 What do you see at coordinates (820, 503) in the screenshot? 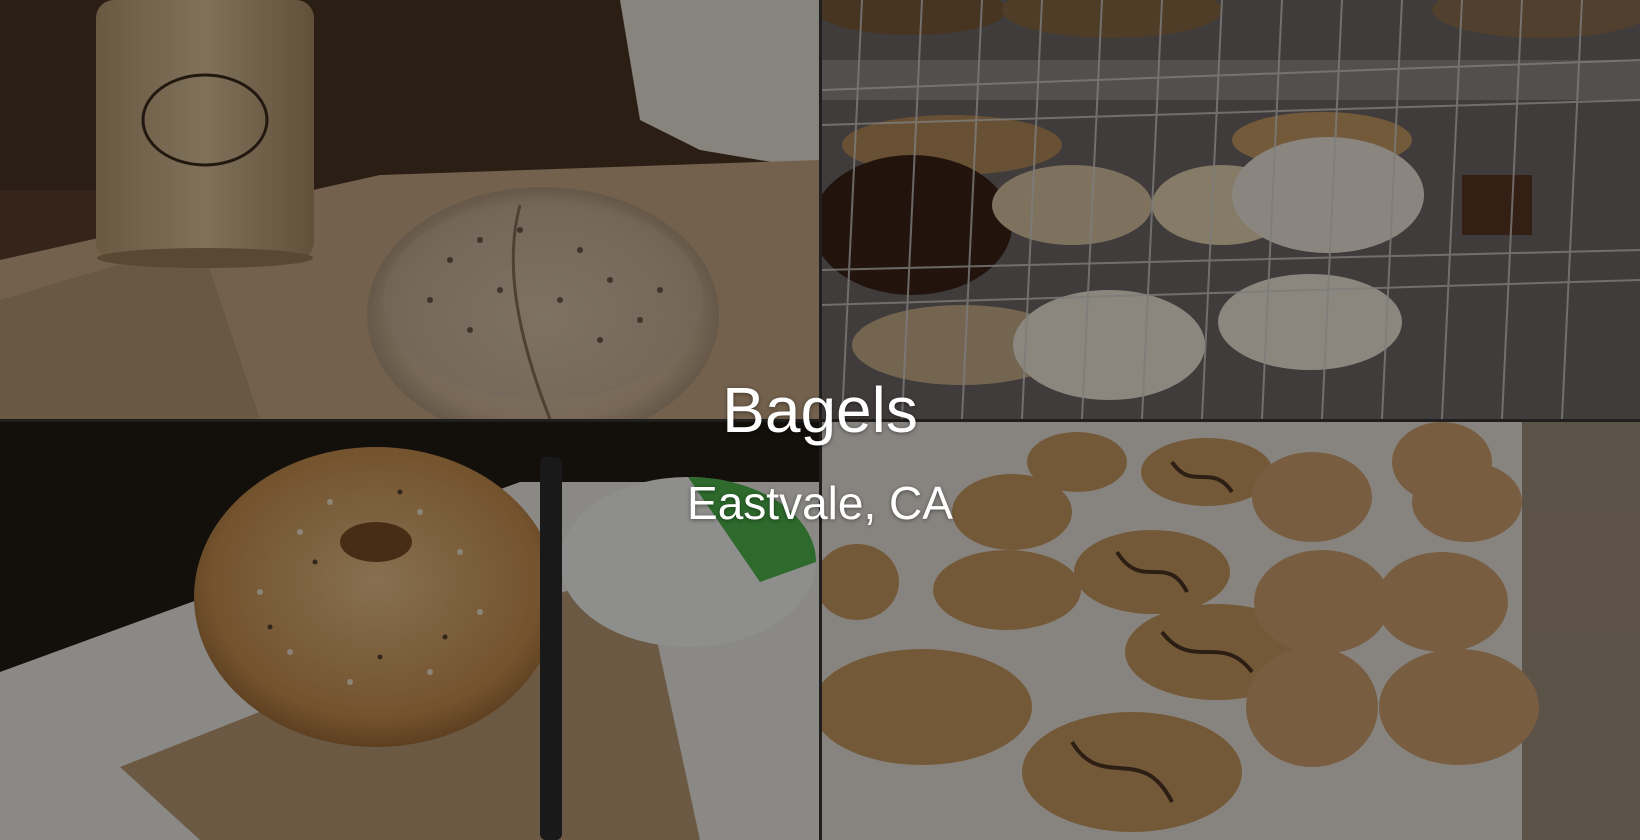
I see `overlay-location: Eastvale, CA` at bounding box center [820, 503].